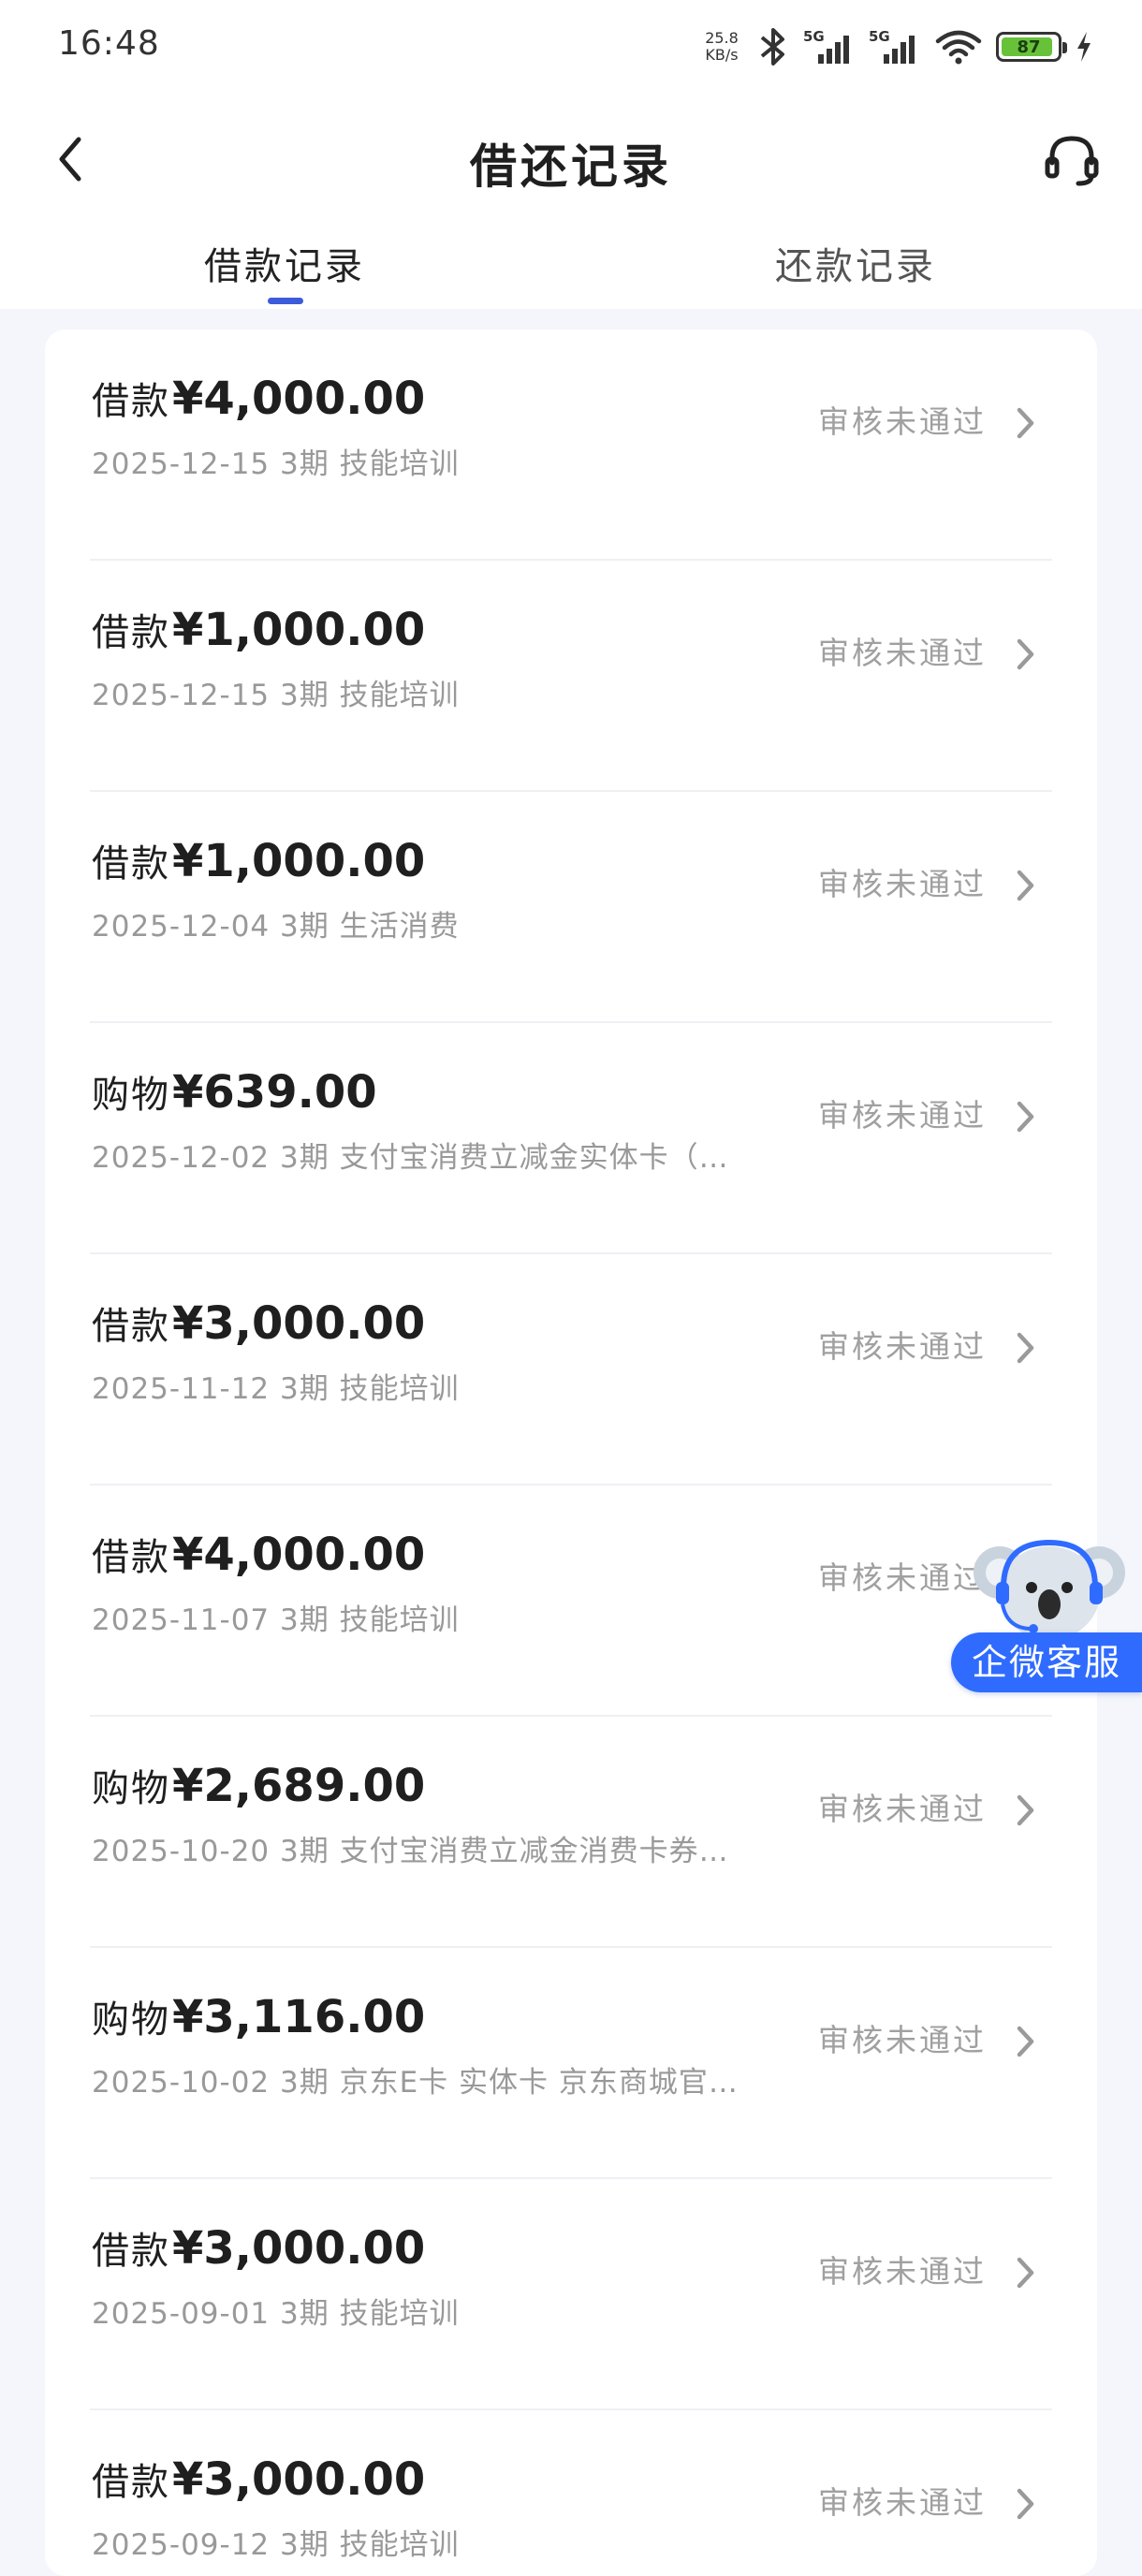  Describe the element at coordinates (571, 907) in the screenshot. I see `record-item: 借款¥1,000.00 2025-12-04 3期 生活消费 审核未通过` at that location.